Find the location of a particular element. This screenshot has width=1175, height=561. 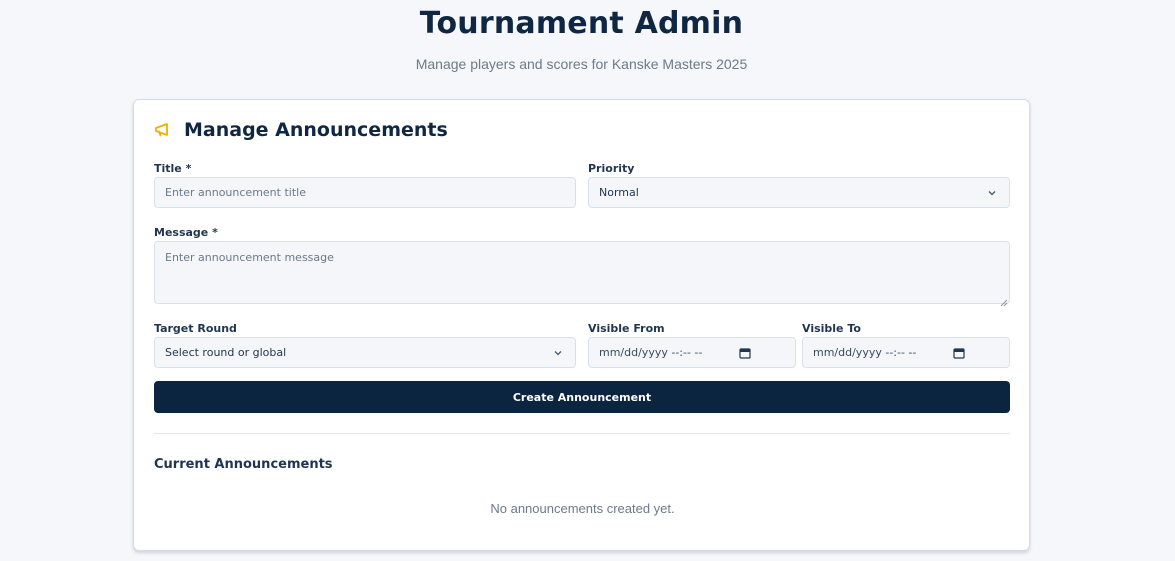

empty-state-text: No announcements created yet. is located at coordinates (582, 508).